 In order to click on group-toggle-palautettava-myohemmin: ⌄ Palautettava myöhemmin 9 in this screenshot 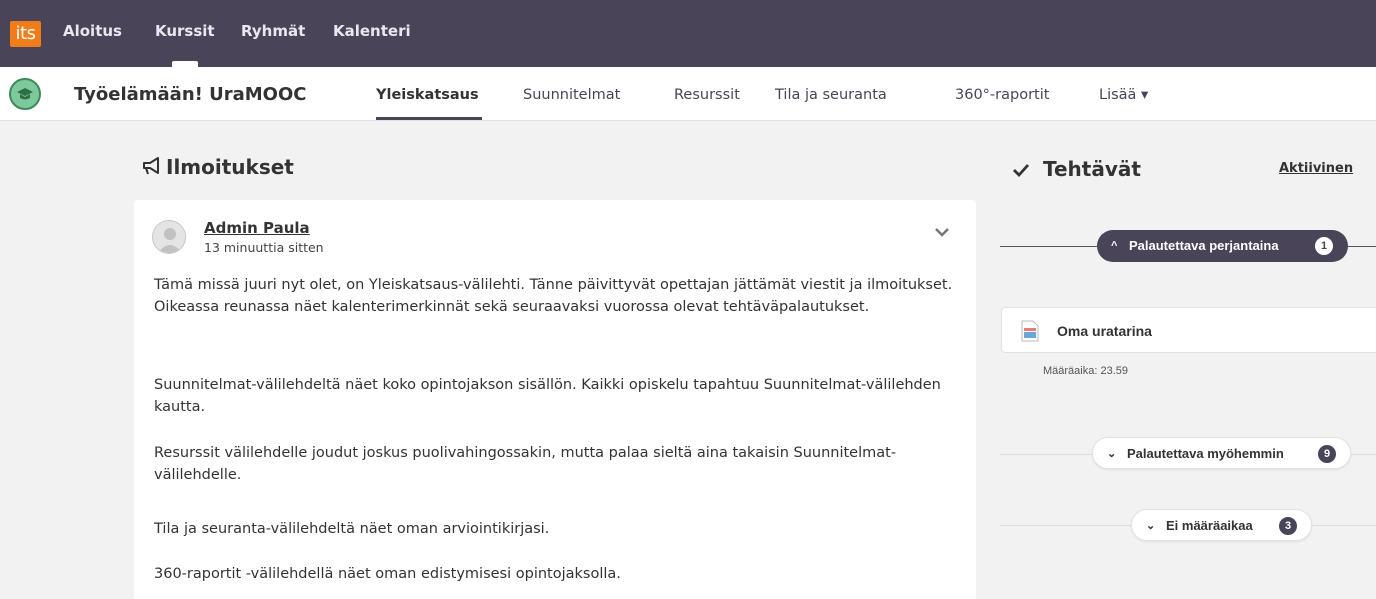, I will do `click(1221, 453)`.